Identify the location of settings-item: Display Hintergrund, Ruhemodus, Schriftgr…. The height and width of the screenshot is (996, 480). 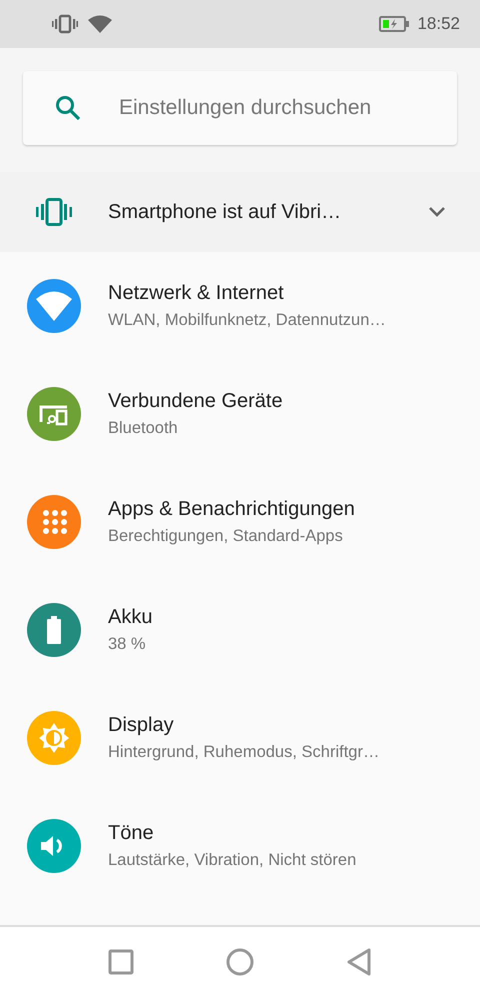
(240, 738).